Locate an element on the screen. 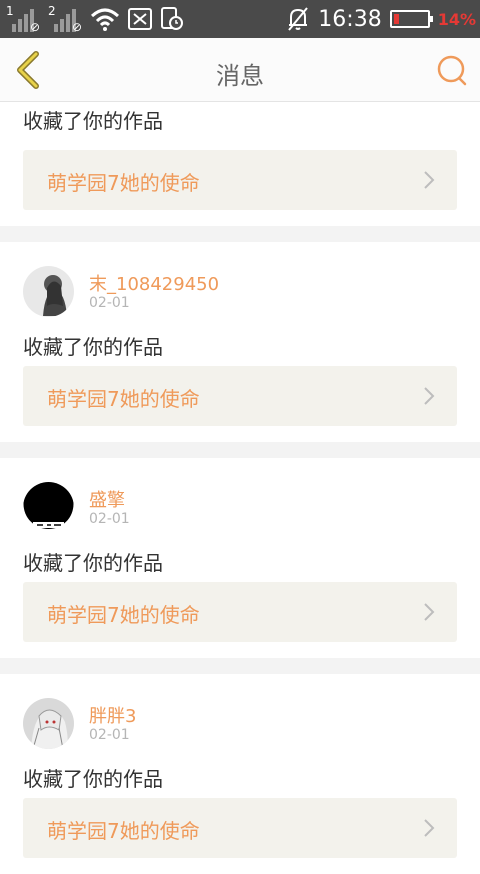 The image size is (480, 874). status-bar: 1 ⊘ 2 ⊘ 16:38 14% is located at coordinates (240, 19).